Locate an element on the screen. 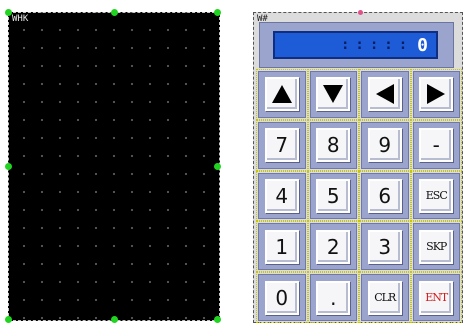 The image size is (472, 325). key-0-label: 0 is located at coordinates (281, 297).